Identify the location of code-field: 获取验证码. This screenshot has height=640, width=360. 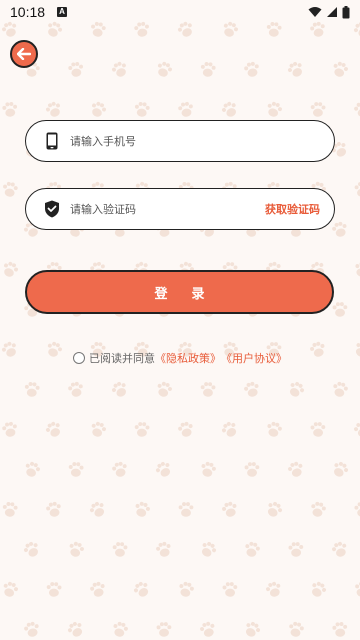
(180, 209).